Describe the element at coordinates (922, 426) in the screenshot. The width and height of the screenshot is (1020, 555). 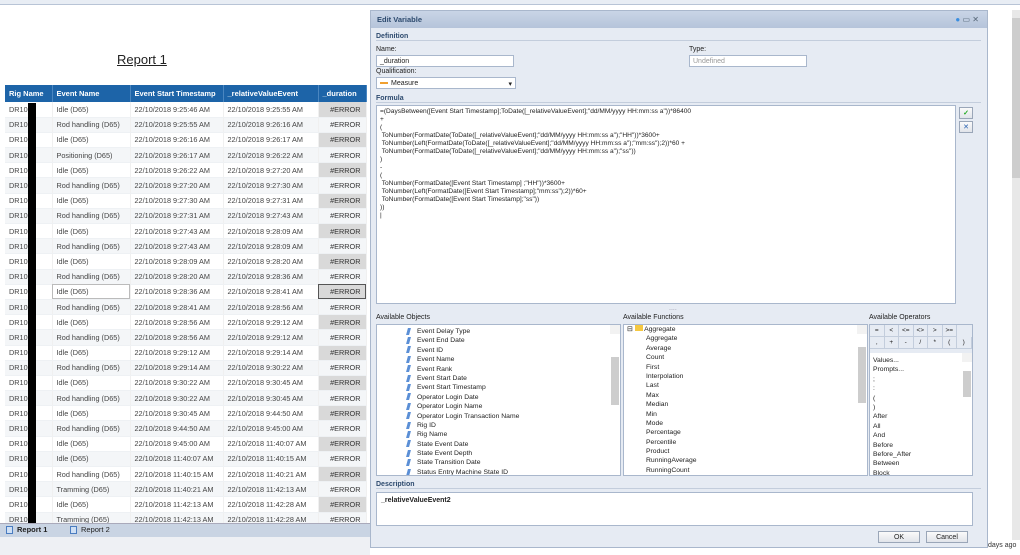
I see `list-item: All` at that location.